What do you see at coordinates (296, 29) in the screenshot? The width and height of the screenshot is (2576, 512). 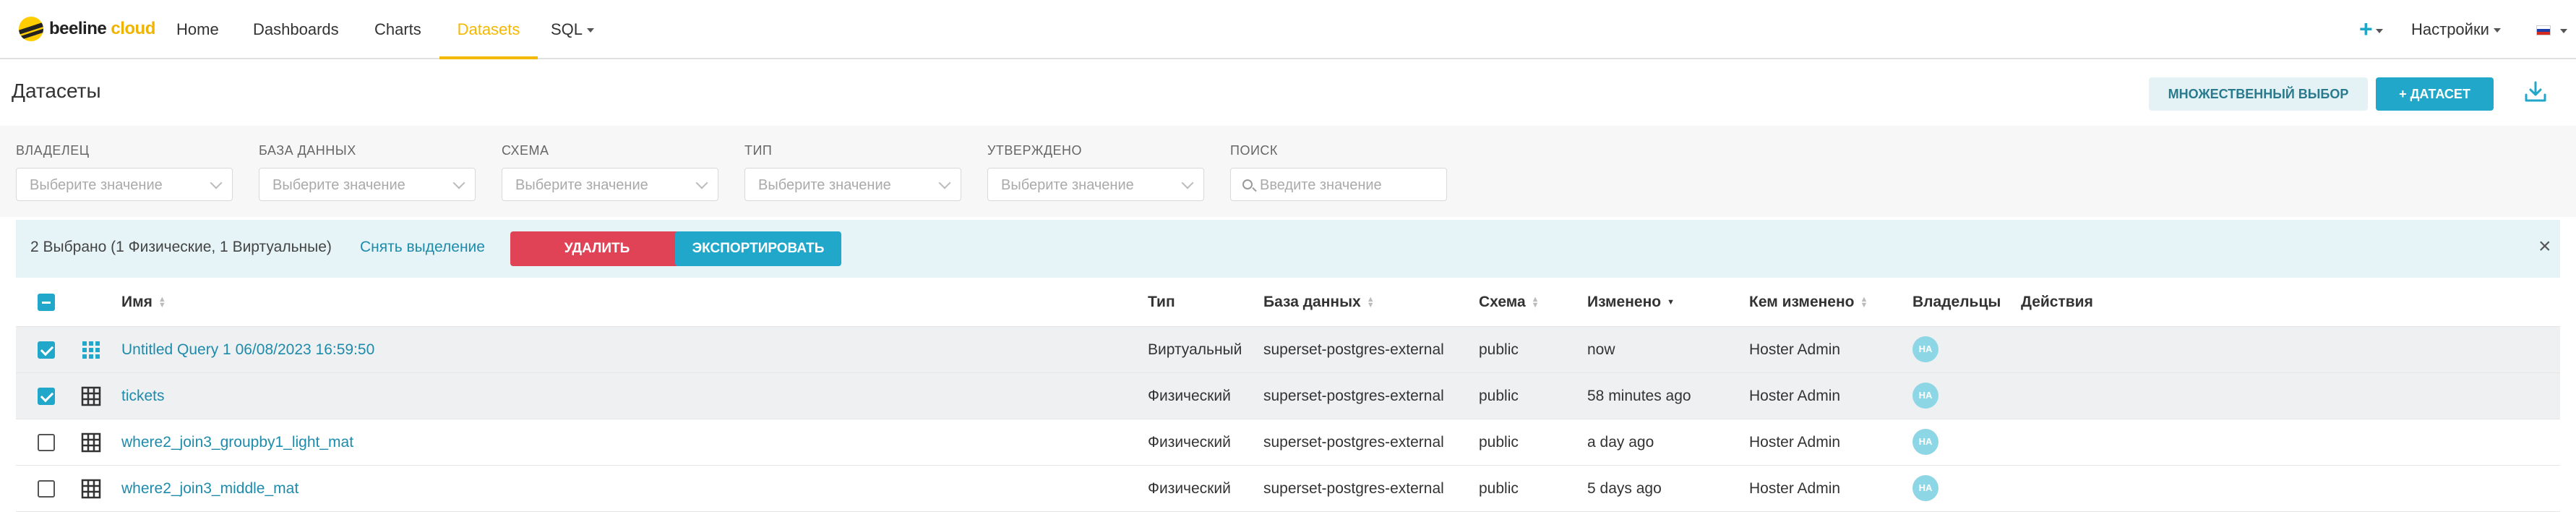 I see `nav-dashboards: Dashboards` at bounding box center [296, 29].